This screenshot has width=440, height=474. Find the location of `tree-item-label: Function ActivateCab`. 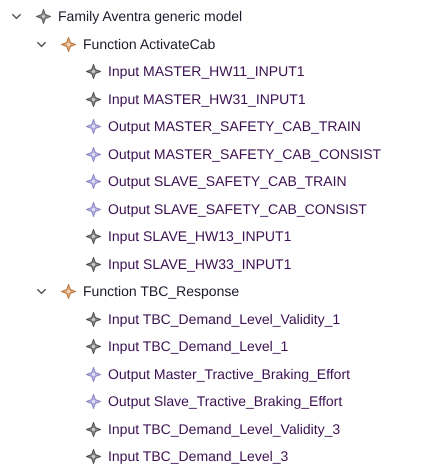

tree-item-label: Function ActivateCab is located at coordinates (149, 44).